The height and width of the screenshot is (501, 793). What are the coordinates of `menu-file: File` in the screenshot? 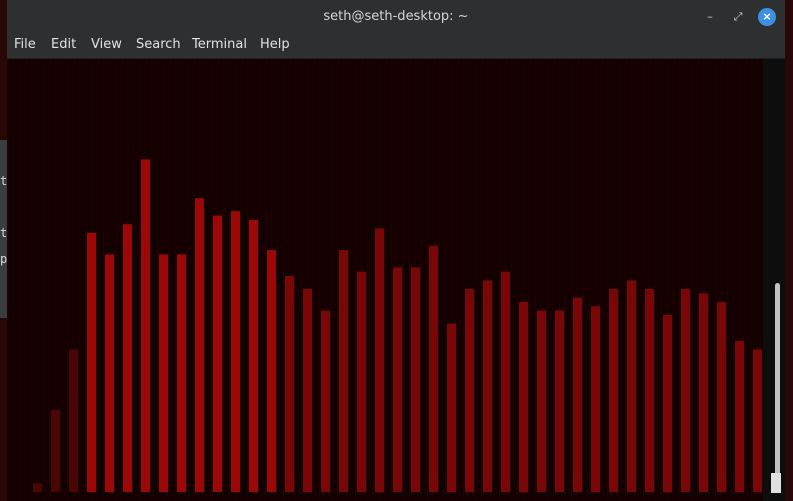 It's located at (25, 44).